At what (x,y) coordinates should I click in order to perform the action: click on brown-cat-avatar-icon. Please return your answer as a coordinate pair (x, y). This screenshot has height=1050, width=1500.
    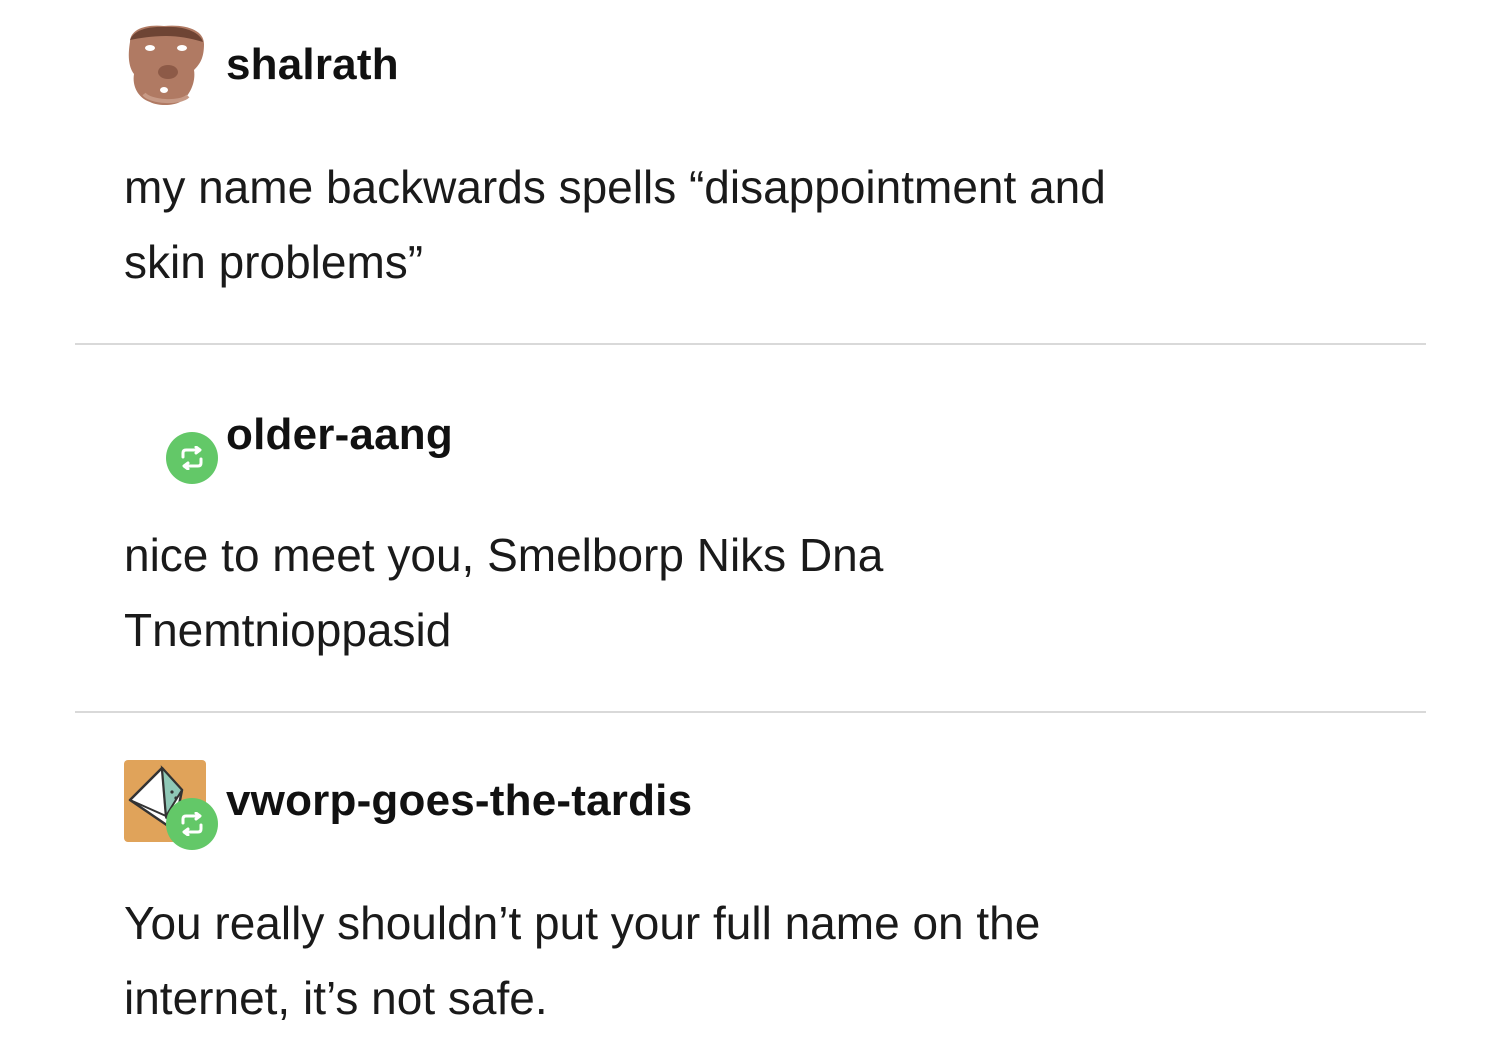
    Looking at the image, I should click on (165, 65).